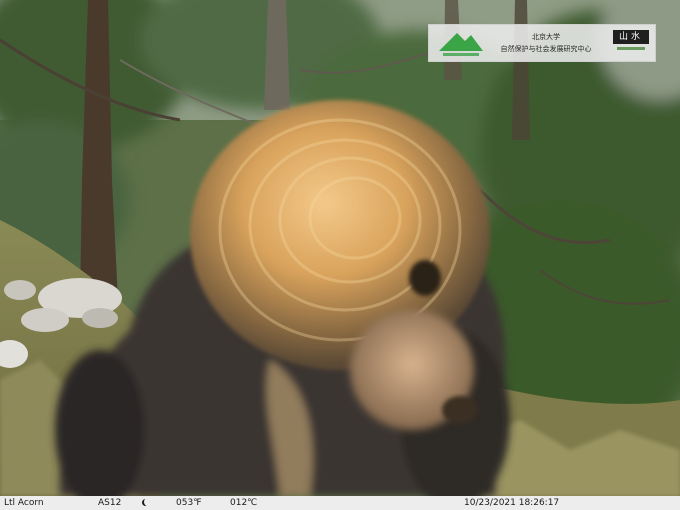  Describe the element at coordinates (244, 503) in the screenshot. I see `temperature-c: 012℃` at that location.